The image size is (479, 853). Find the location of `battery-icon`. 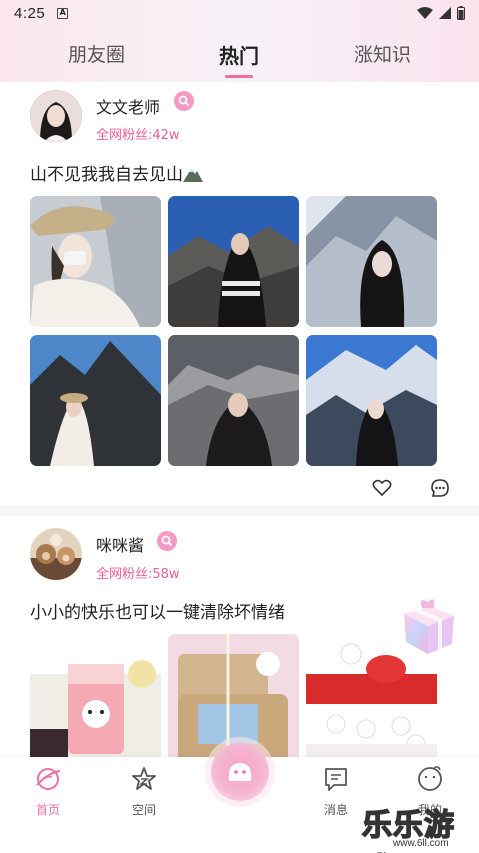

battery-icon is located at coordinates (461, 13).